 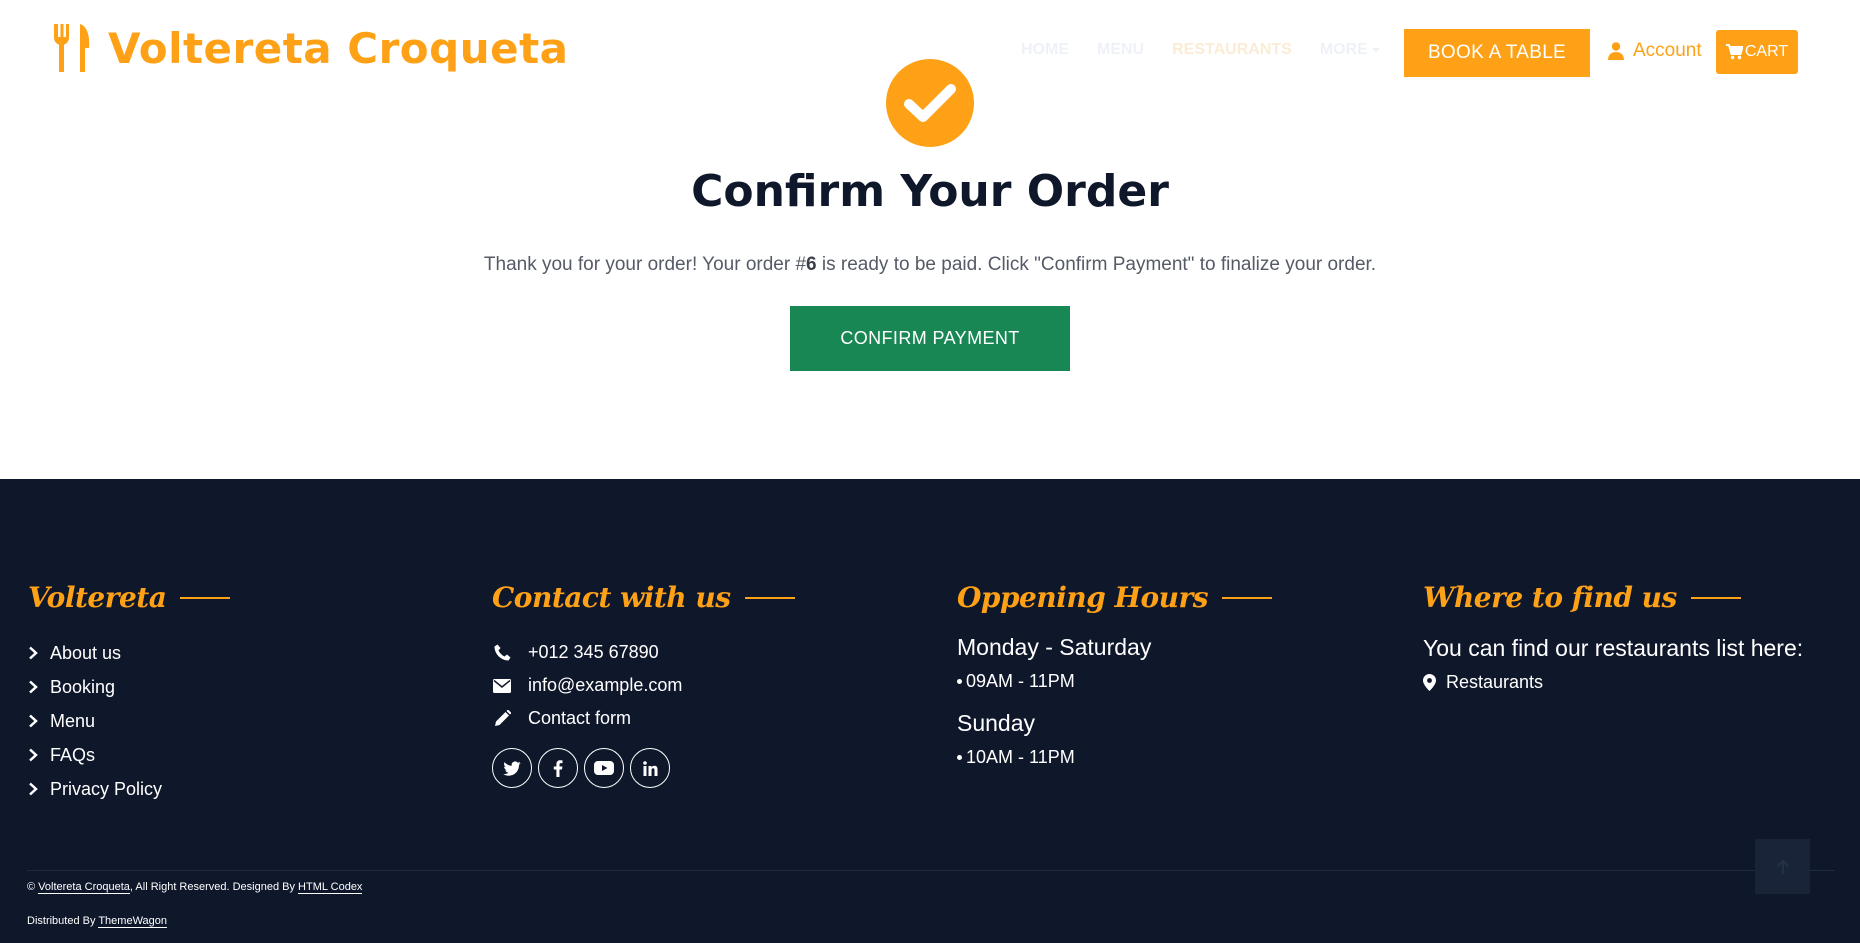 I want to click on twitter-link, so click(x=512, y=768).